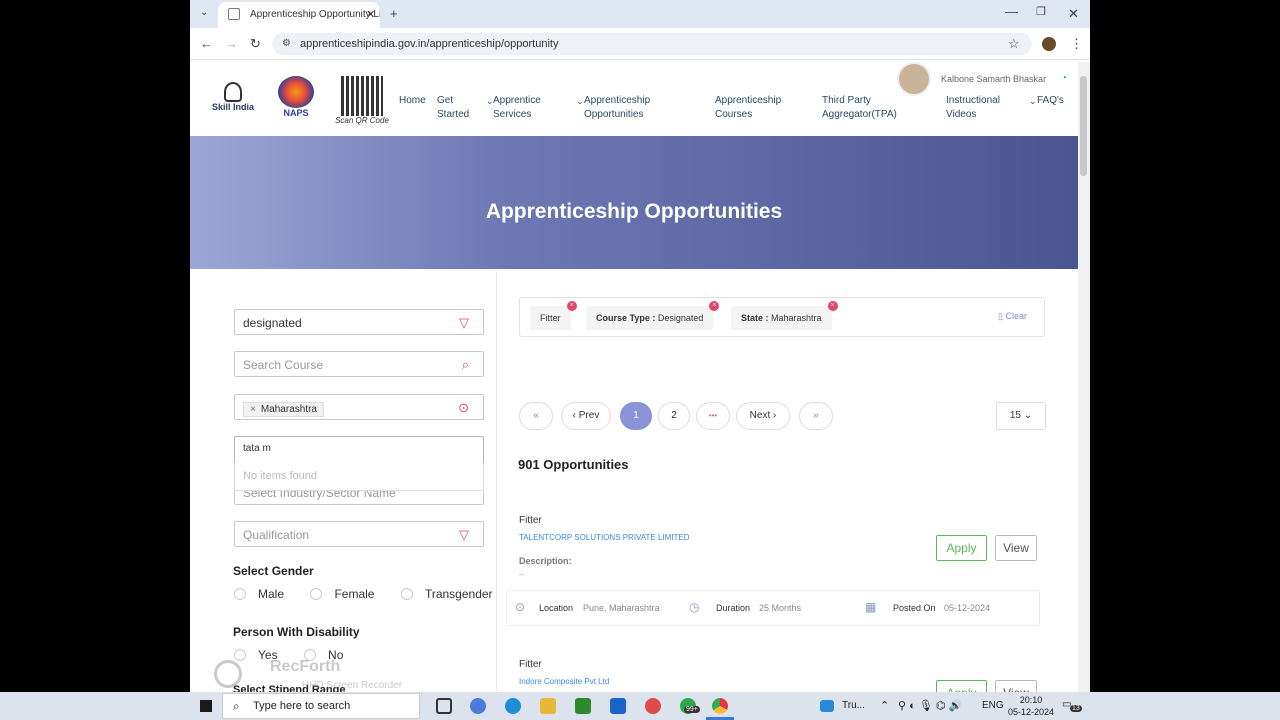 The image size is (1280, 720). Describe the element at coordinates (457, 108) in the screenshot. I see `nav-get-started: Get Started` at that location.